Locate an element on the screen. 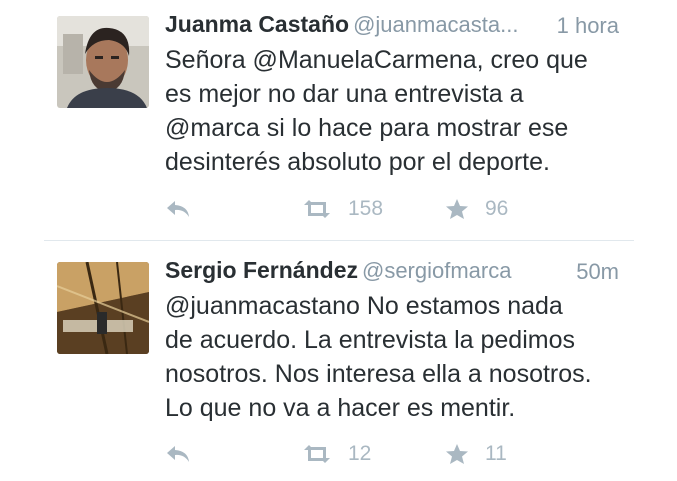 The image size is (677, 481). favorite-button: 96 is located at coordinates (476, 209).